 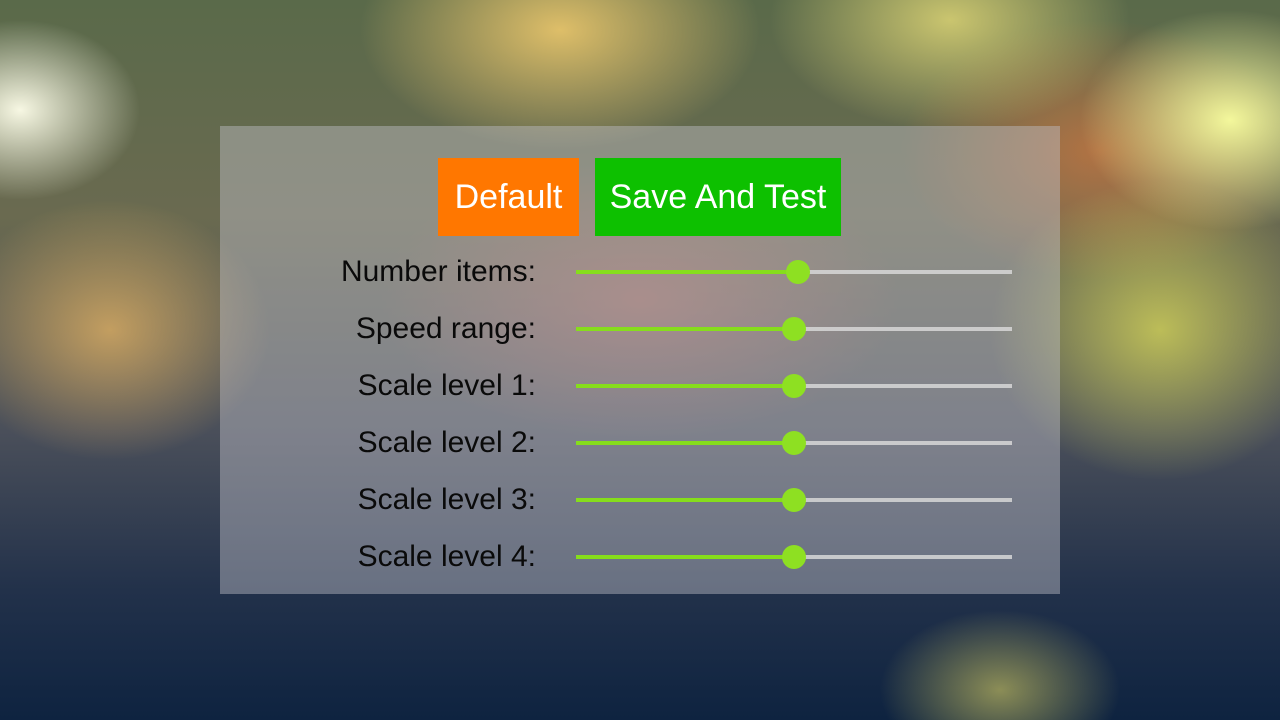 I want to click on setting-row-speed-range: Speed range:, so click(x=640, y=329).